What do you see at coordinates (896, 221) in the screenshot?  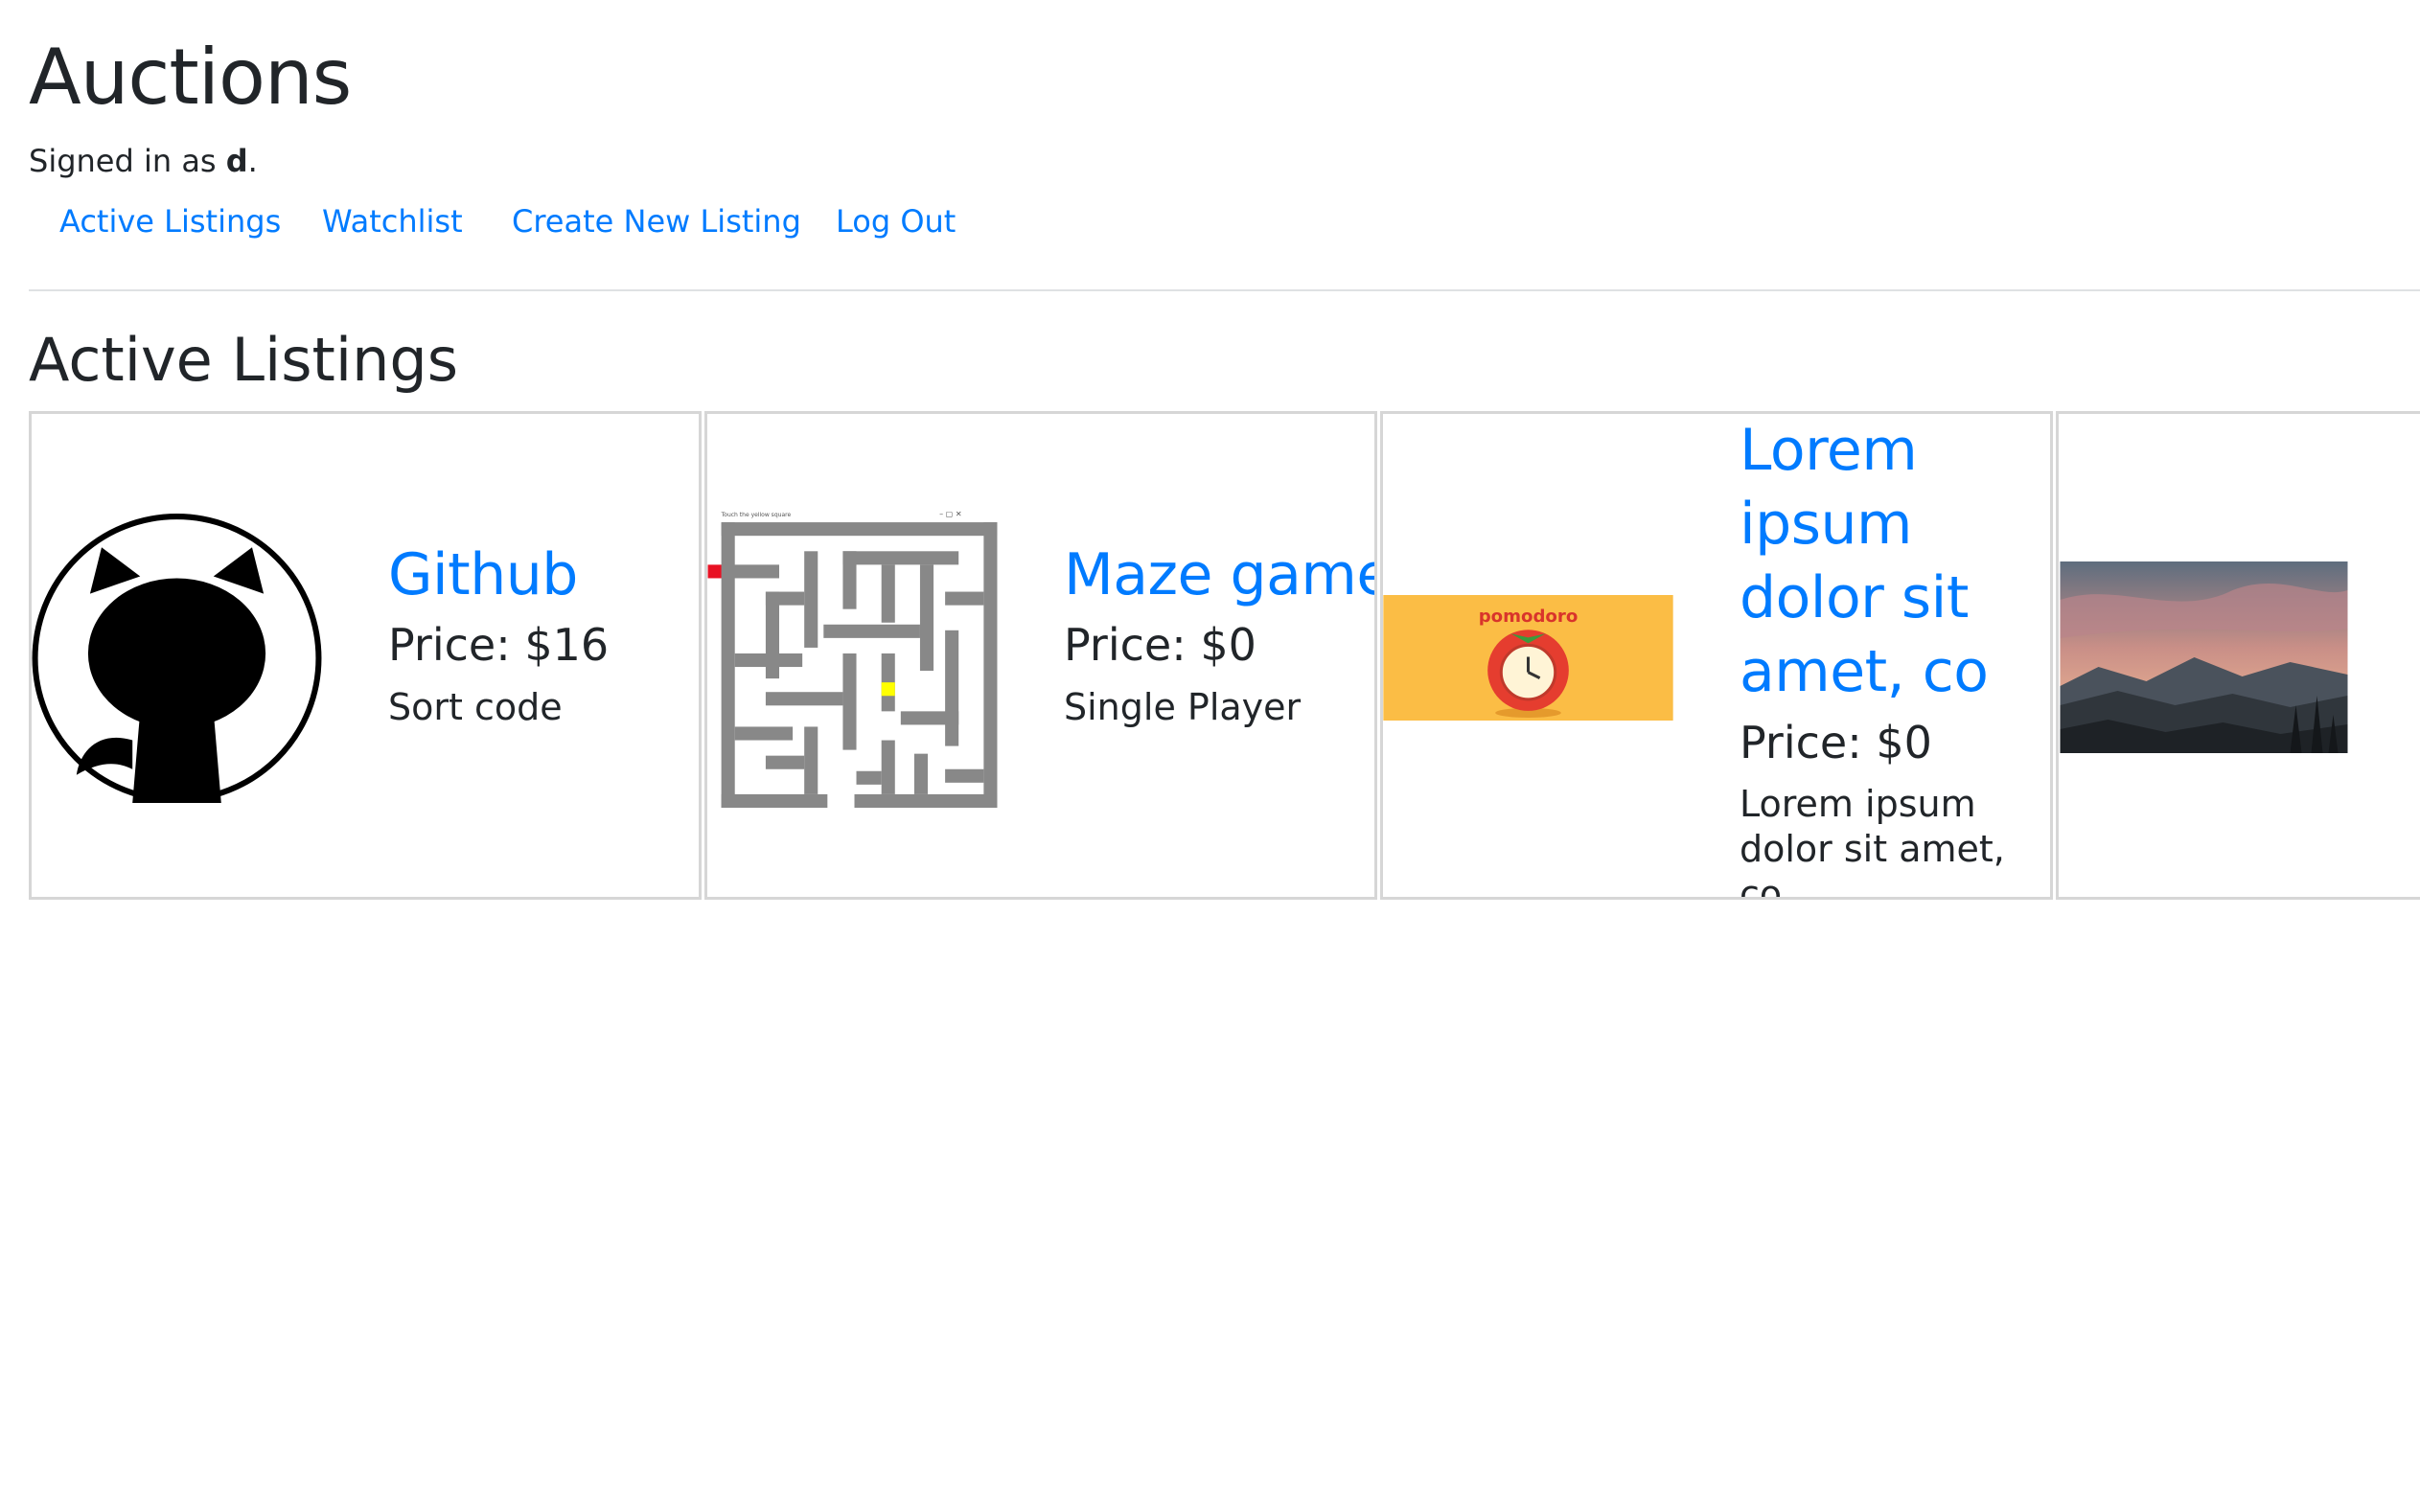 I see `nav-logout: Log Out` at bounding box center [896, 221].